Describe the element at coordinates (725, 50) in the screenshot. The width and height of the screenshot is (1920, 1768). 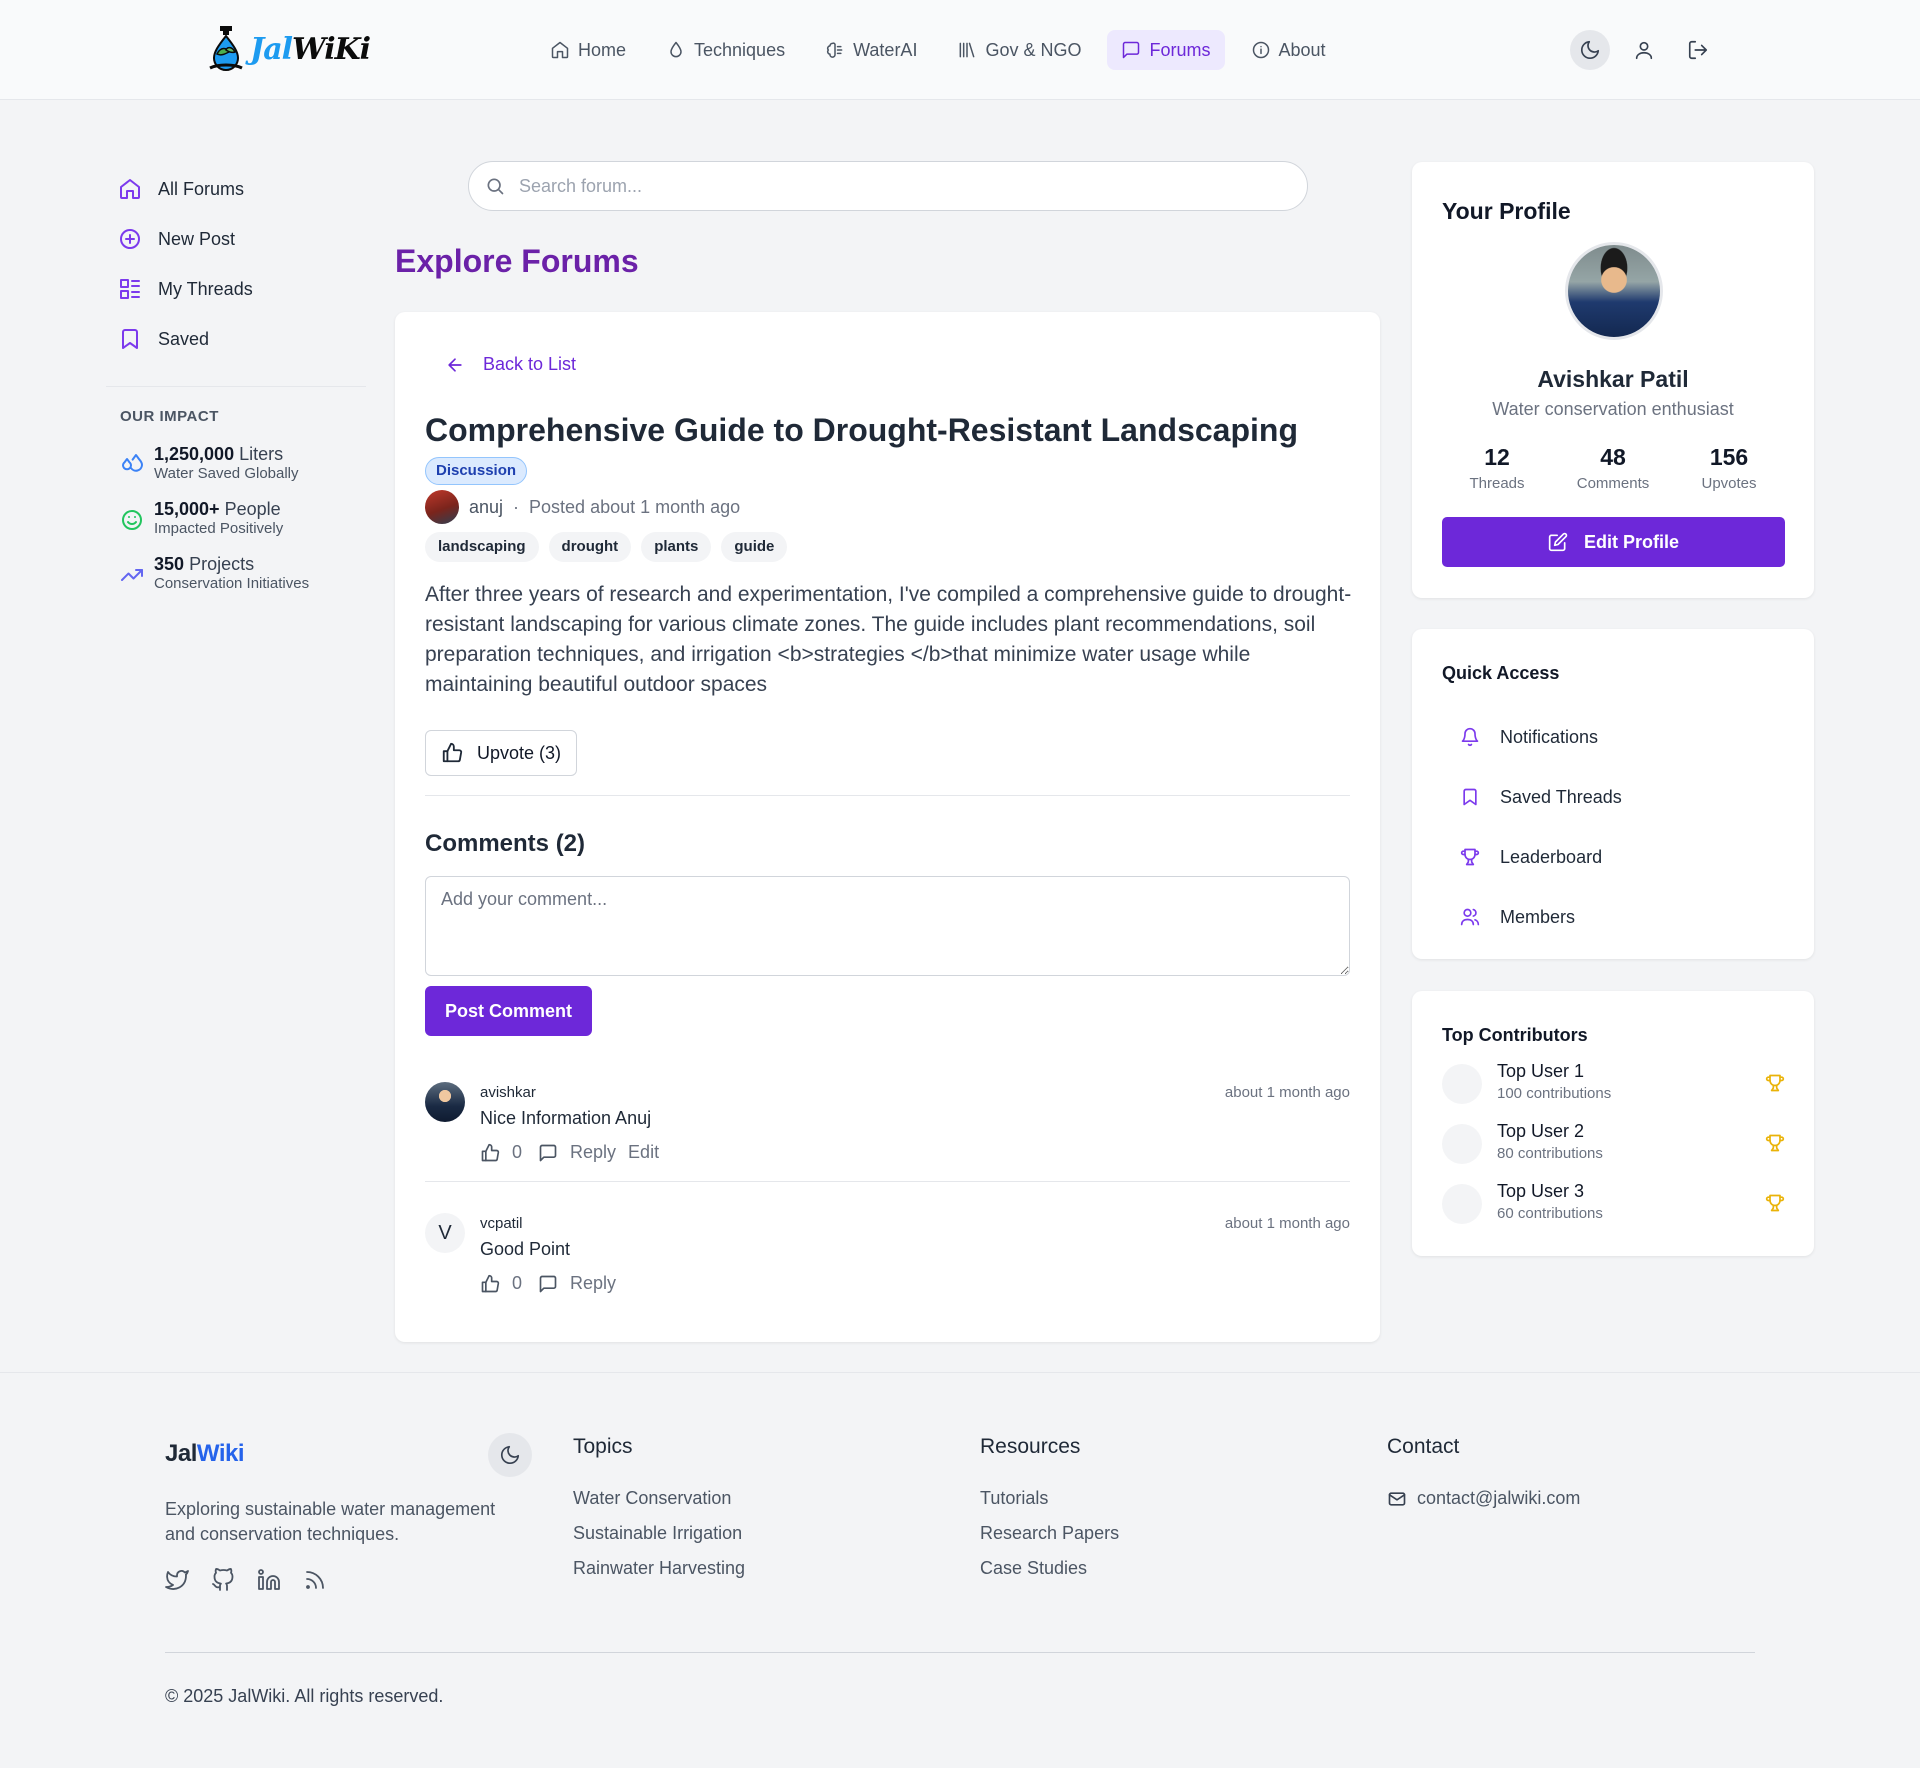
I see `nav-techniques: Techniques` at that location.